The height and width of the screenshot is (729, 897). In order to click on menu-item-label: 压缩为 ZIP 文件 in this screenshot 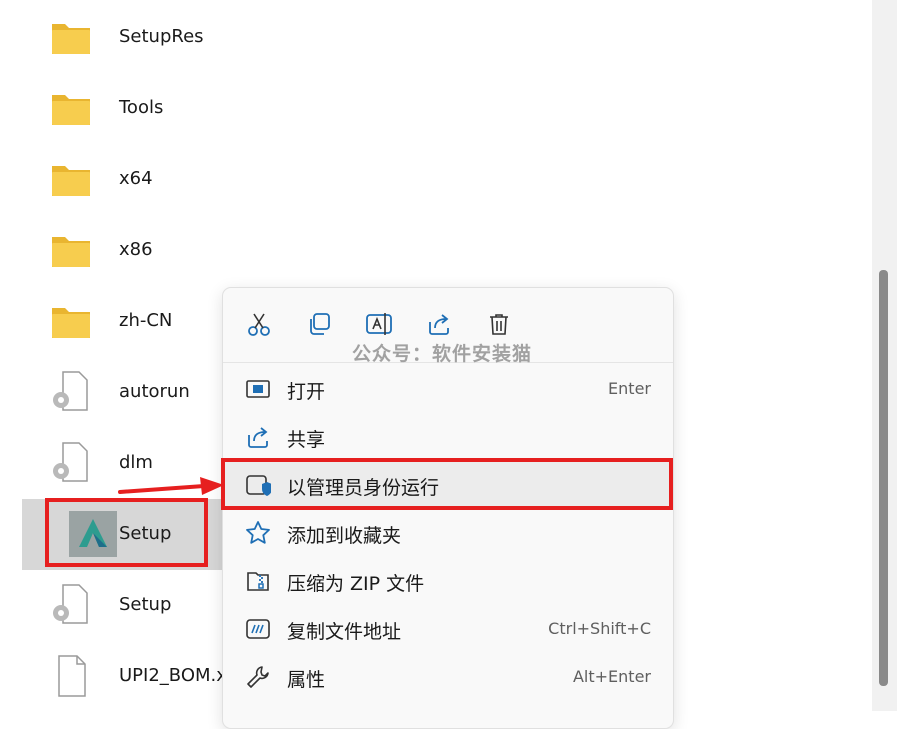, I will do `click(356, 584)`.